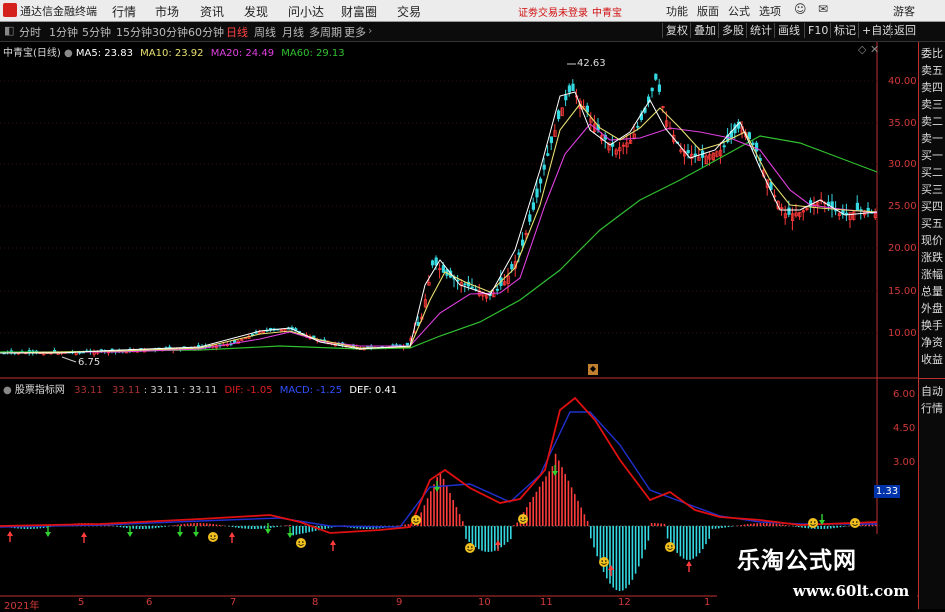 This screenshot has width=945, height=612. Describe the element at coordinates (902, 164) in the screenshot. I see `price-tick: 30.00` at that location.